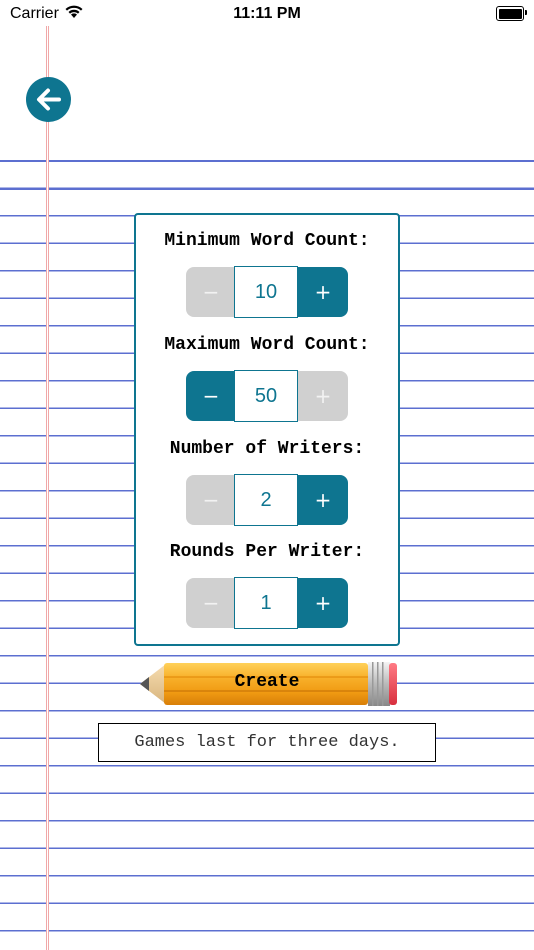 This screenshot has height=950, width=534. I want to click on status-bar: Carrier 11:11 PM, so click(267, 14).